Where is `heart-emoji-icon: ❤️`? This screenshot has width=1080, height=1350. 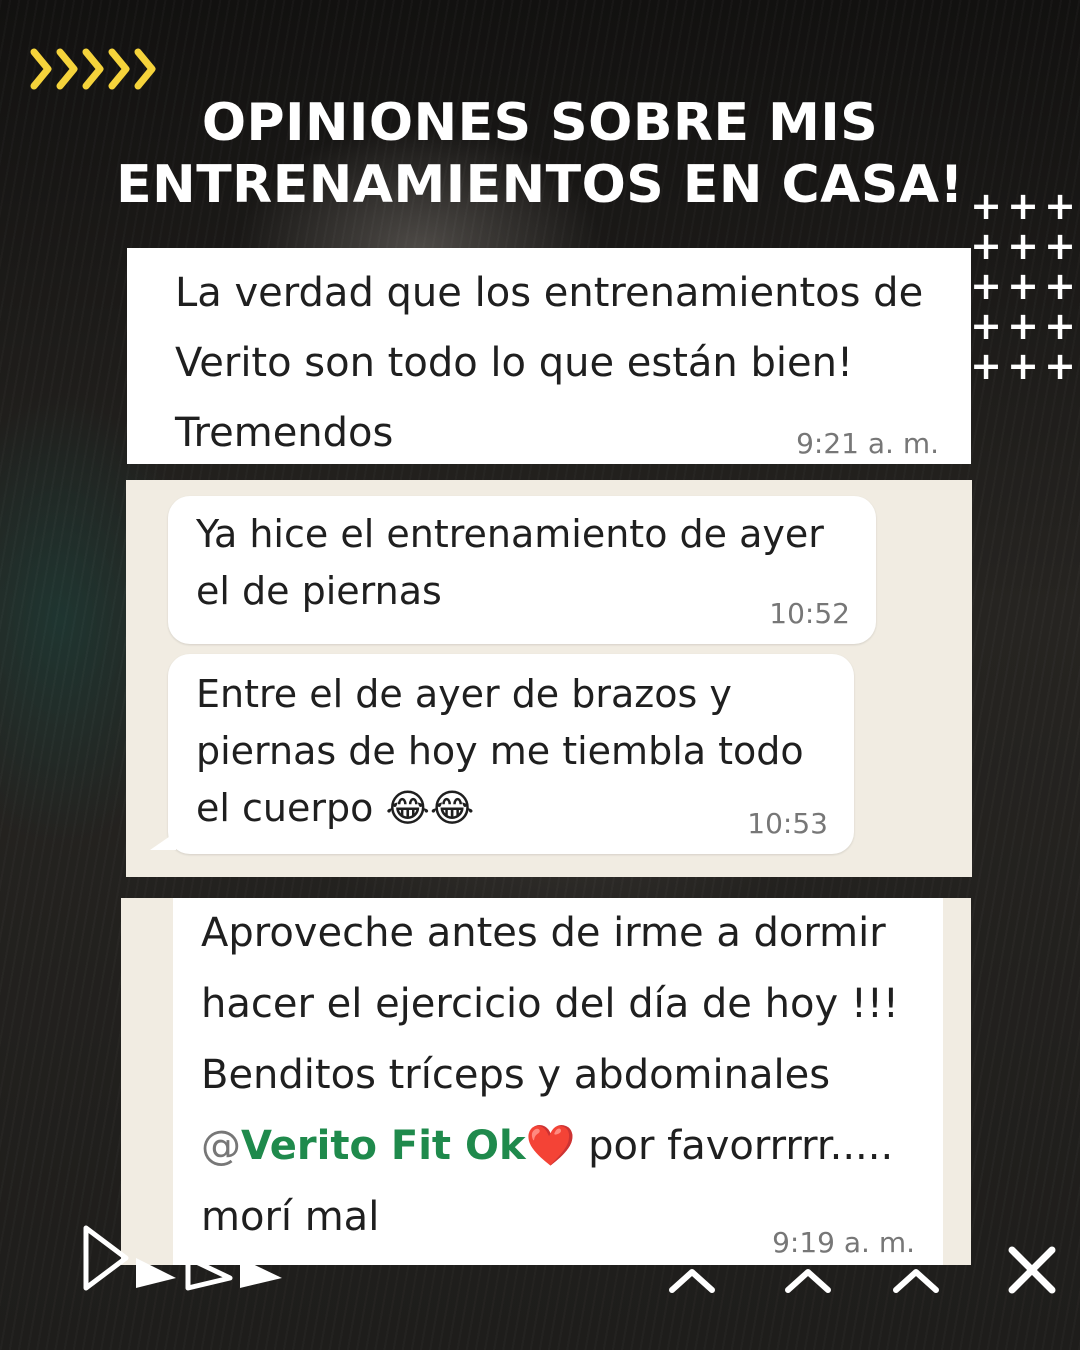
heart-emoji-icon: ❤️ is located at coordinates (550, 1146).